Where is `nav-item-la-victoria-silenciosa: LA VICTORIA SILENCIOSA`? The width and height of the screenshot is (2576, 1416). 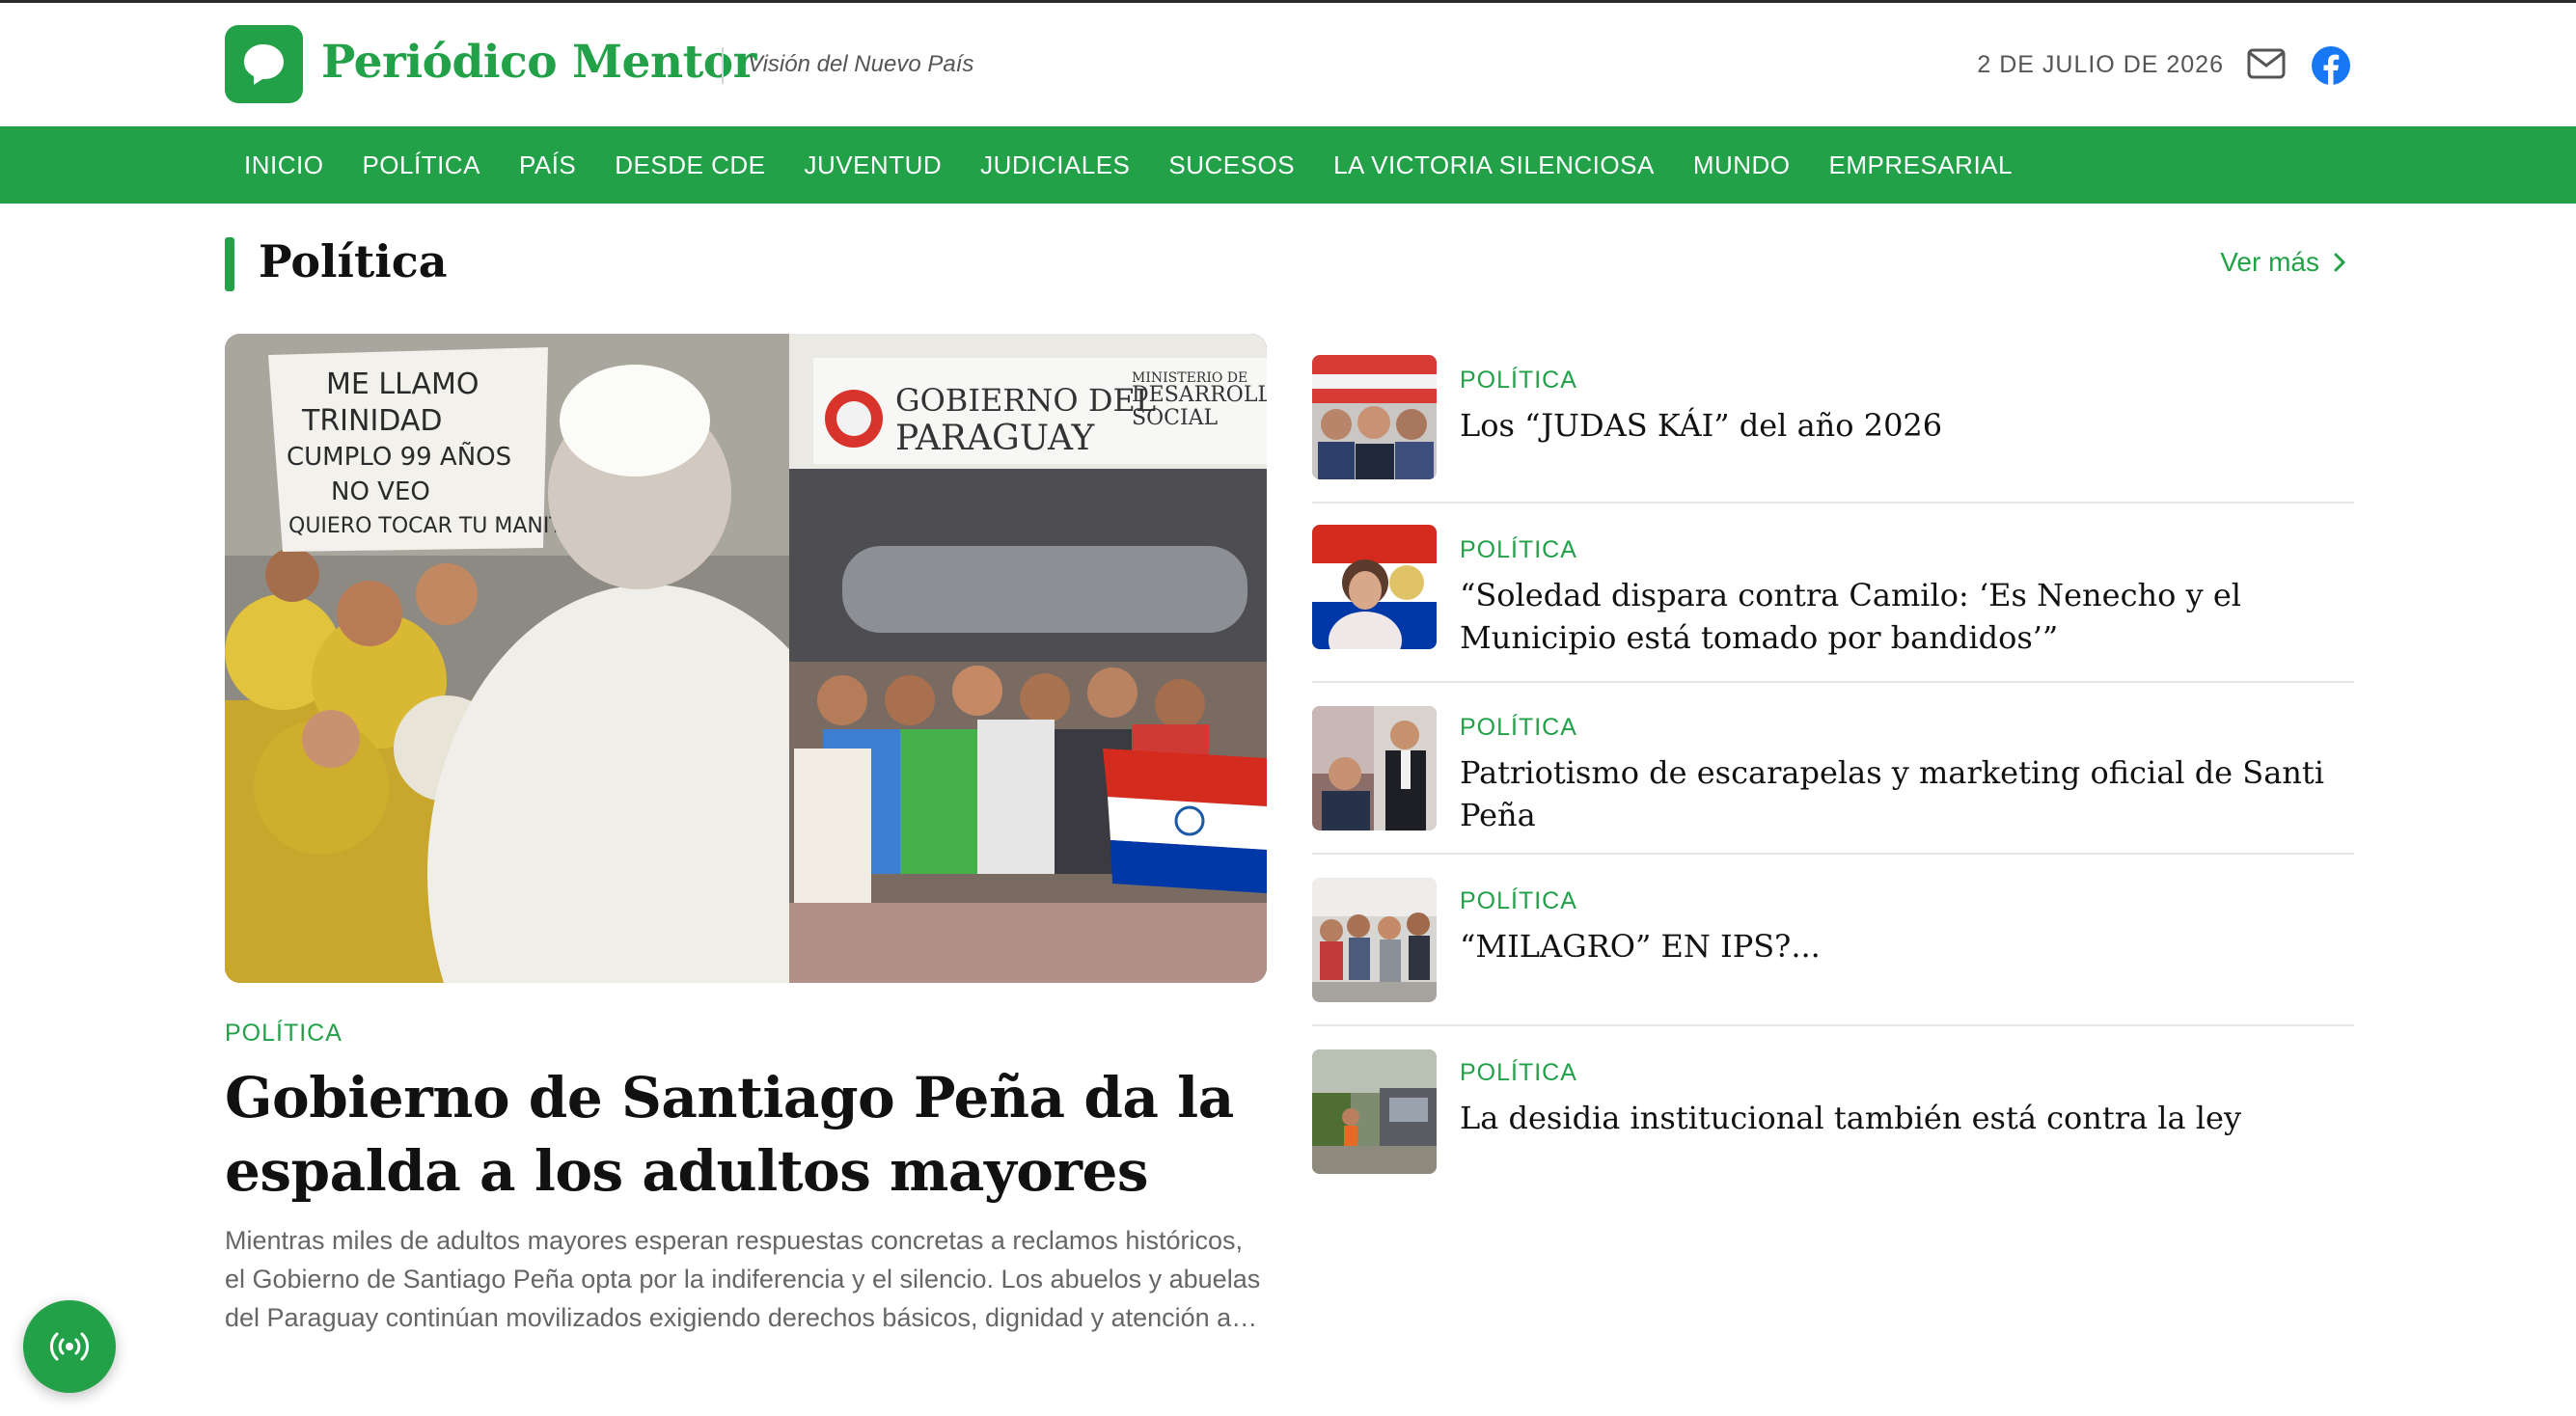
nav-item-la-victoria-silenciosa: LA VICTORIA SILENCIOSA is located at coordinates (1494, 165).